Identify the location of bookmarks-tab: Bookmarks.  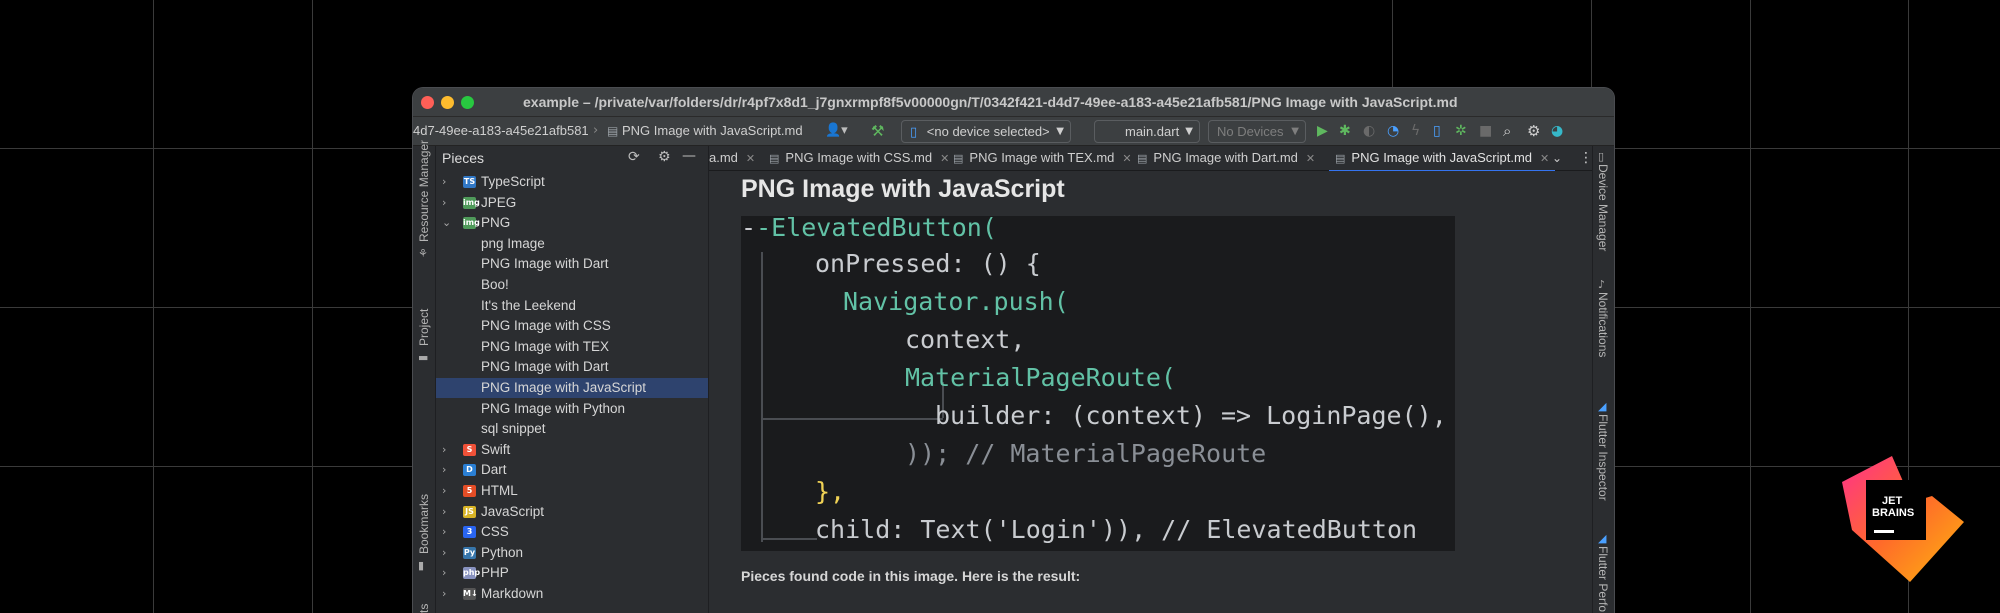
(424, 524).